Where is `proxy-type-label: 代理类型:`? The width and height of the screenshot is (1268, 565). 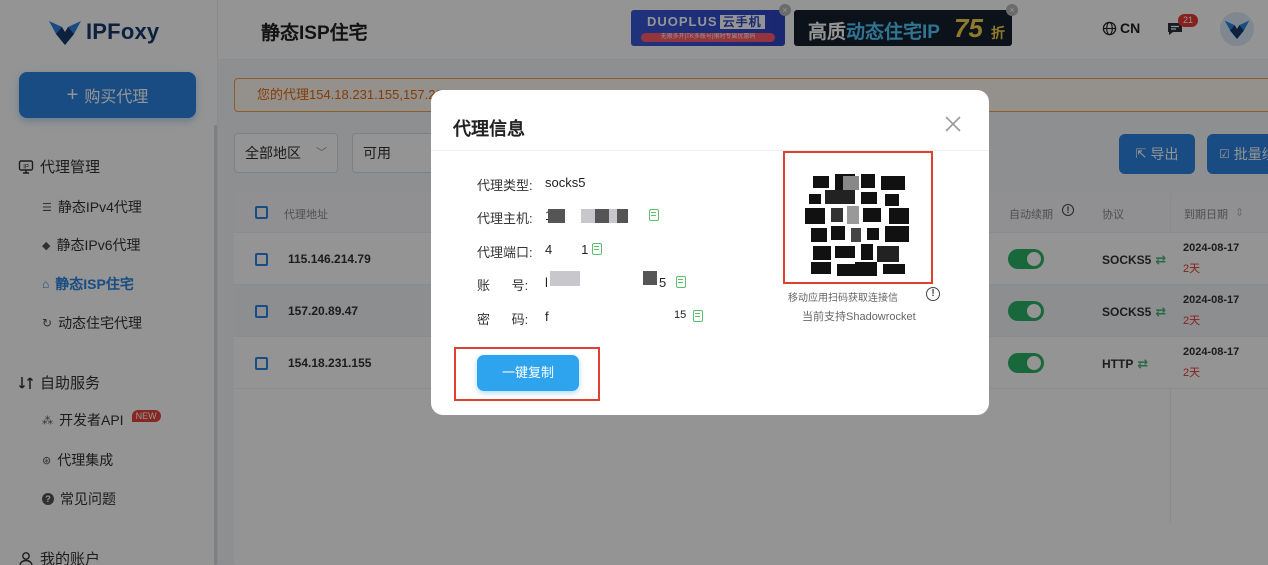
proxy-type-label: 代理类型: is located at coordinates (505, 185).